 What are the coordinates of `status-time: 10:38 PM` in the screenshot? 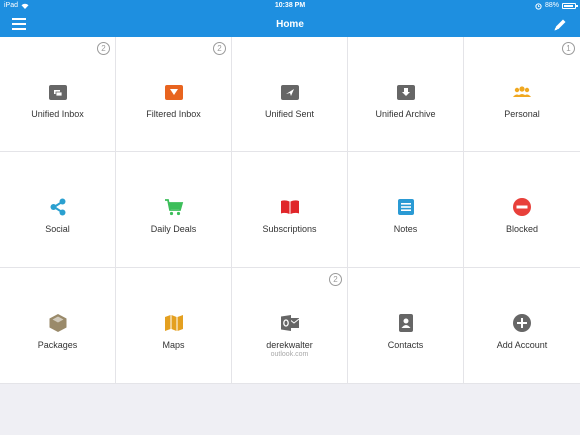 It's located at (290, 5).